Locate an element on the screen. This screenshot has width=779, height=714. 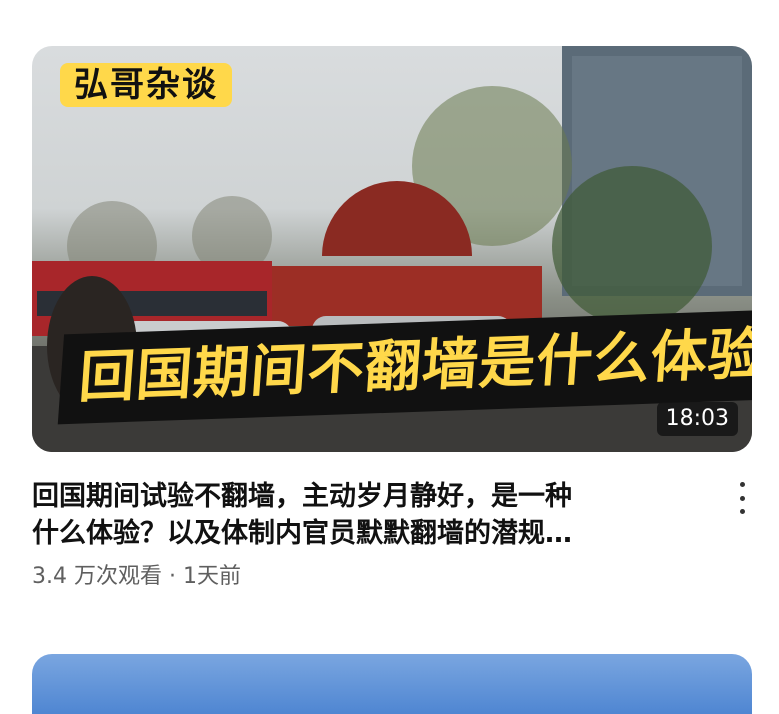
video-meta: 3.4 万次观看 · 1天前 is located at coordinates (136, 577).